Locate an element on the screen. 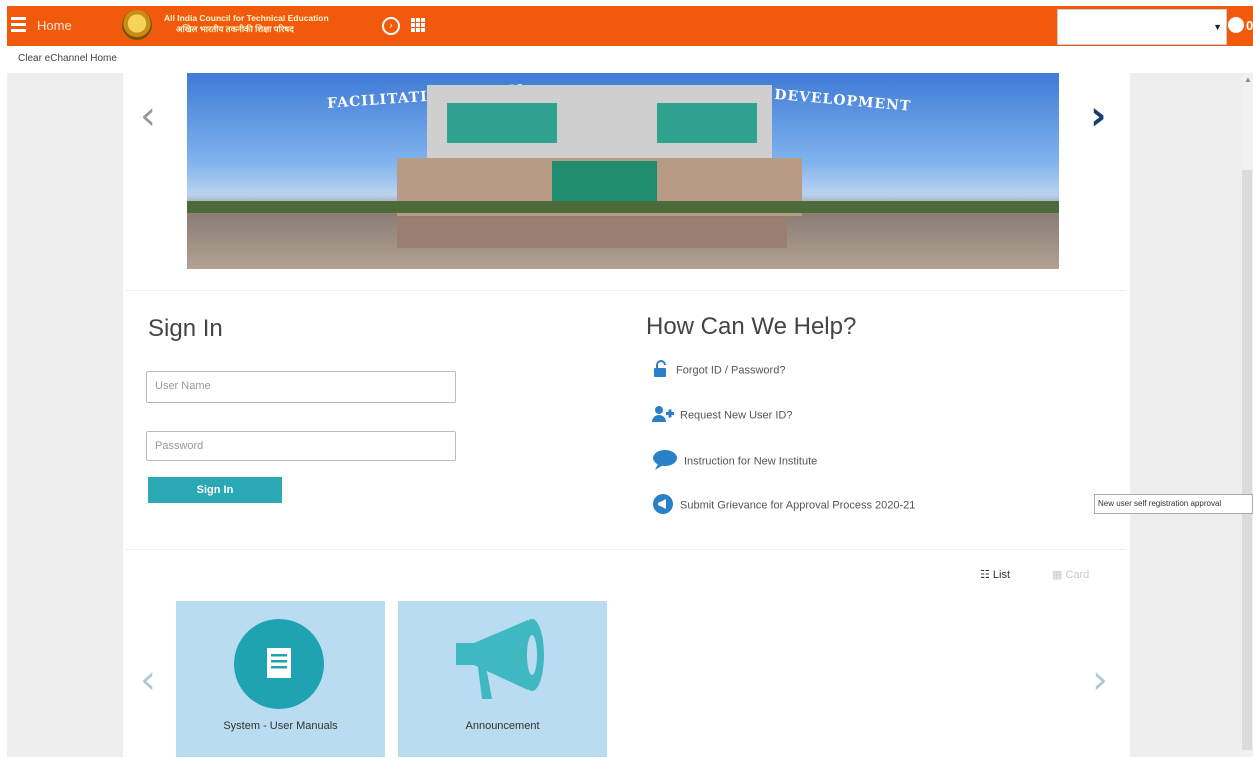 The image size is (1253, 758). menu-icon is located at coordinates (18, 25).